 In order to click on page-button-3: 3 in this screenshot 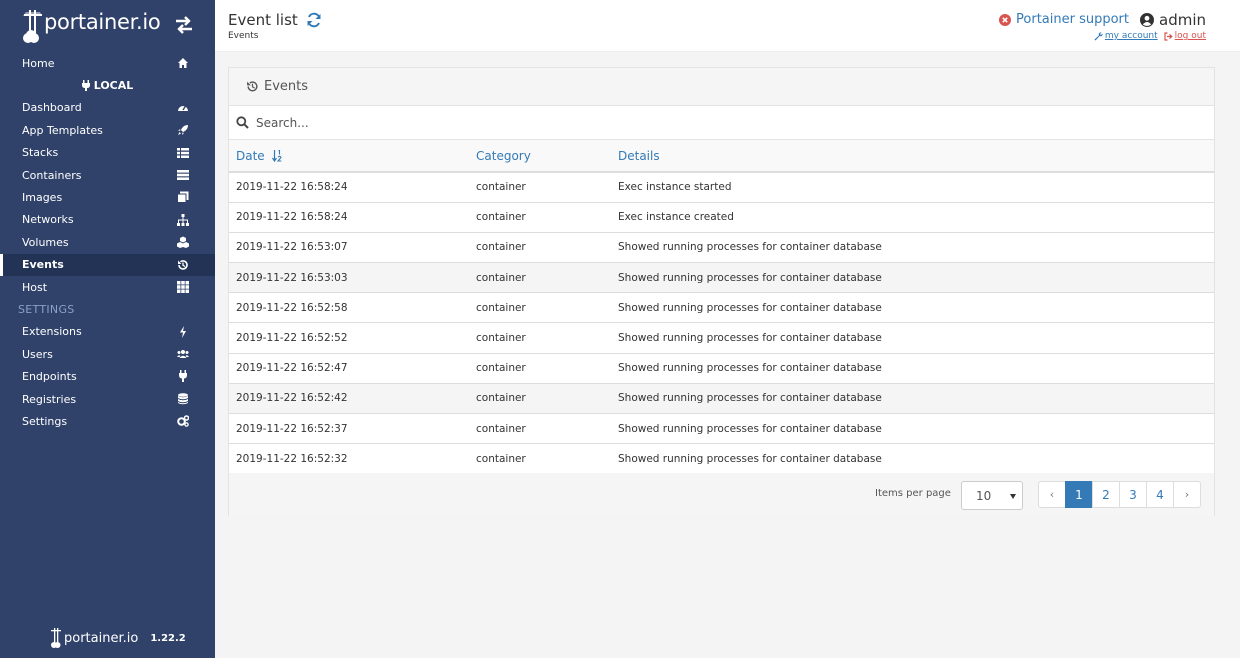, I will do `click(1133, 494)`.